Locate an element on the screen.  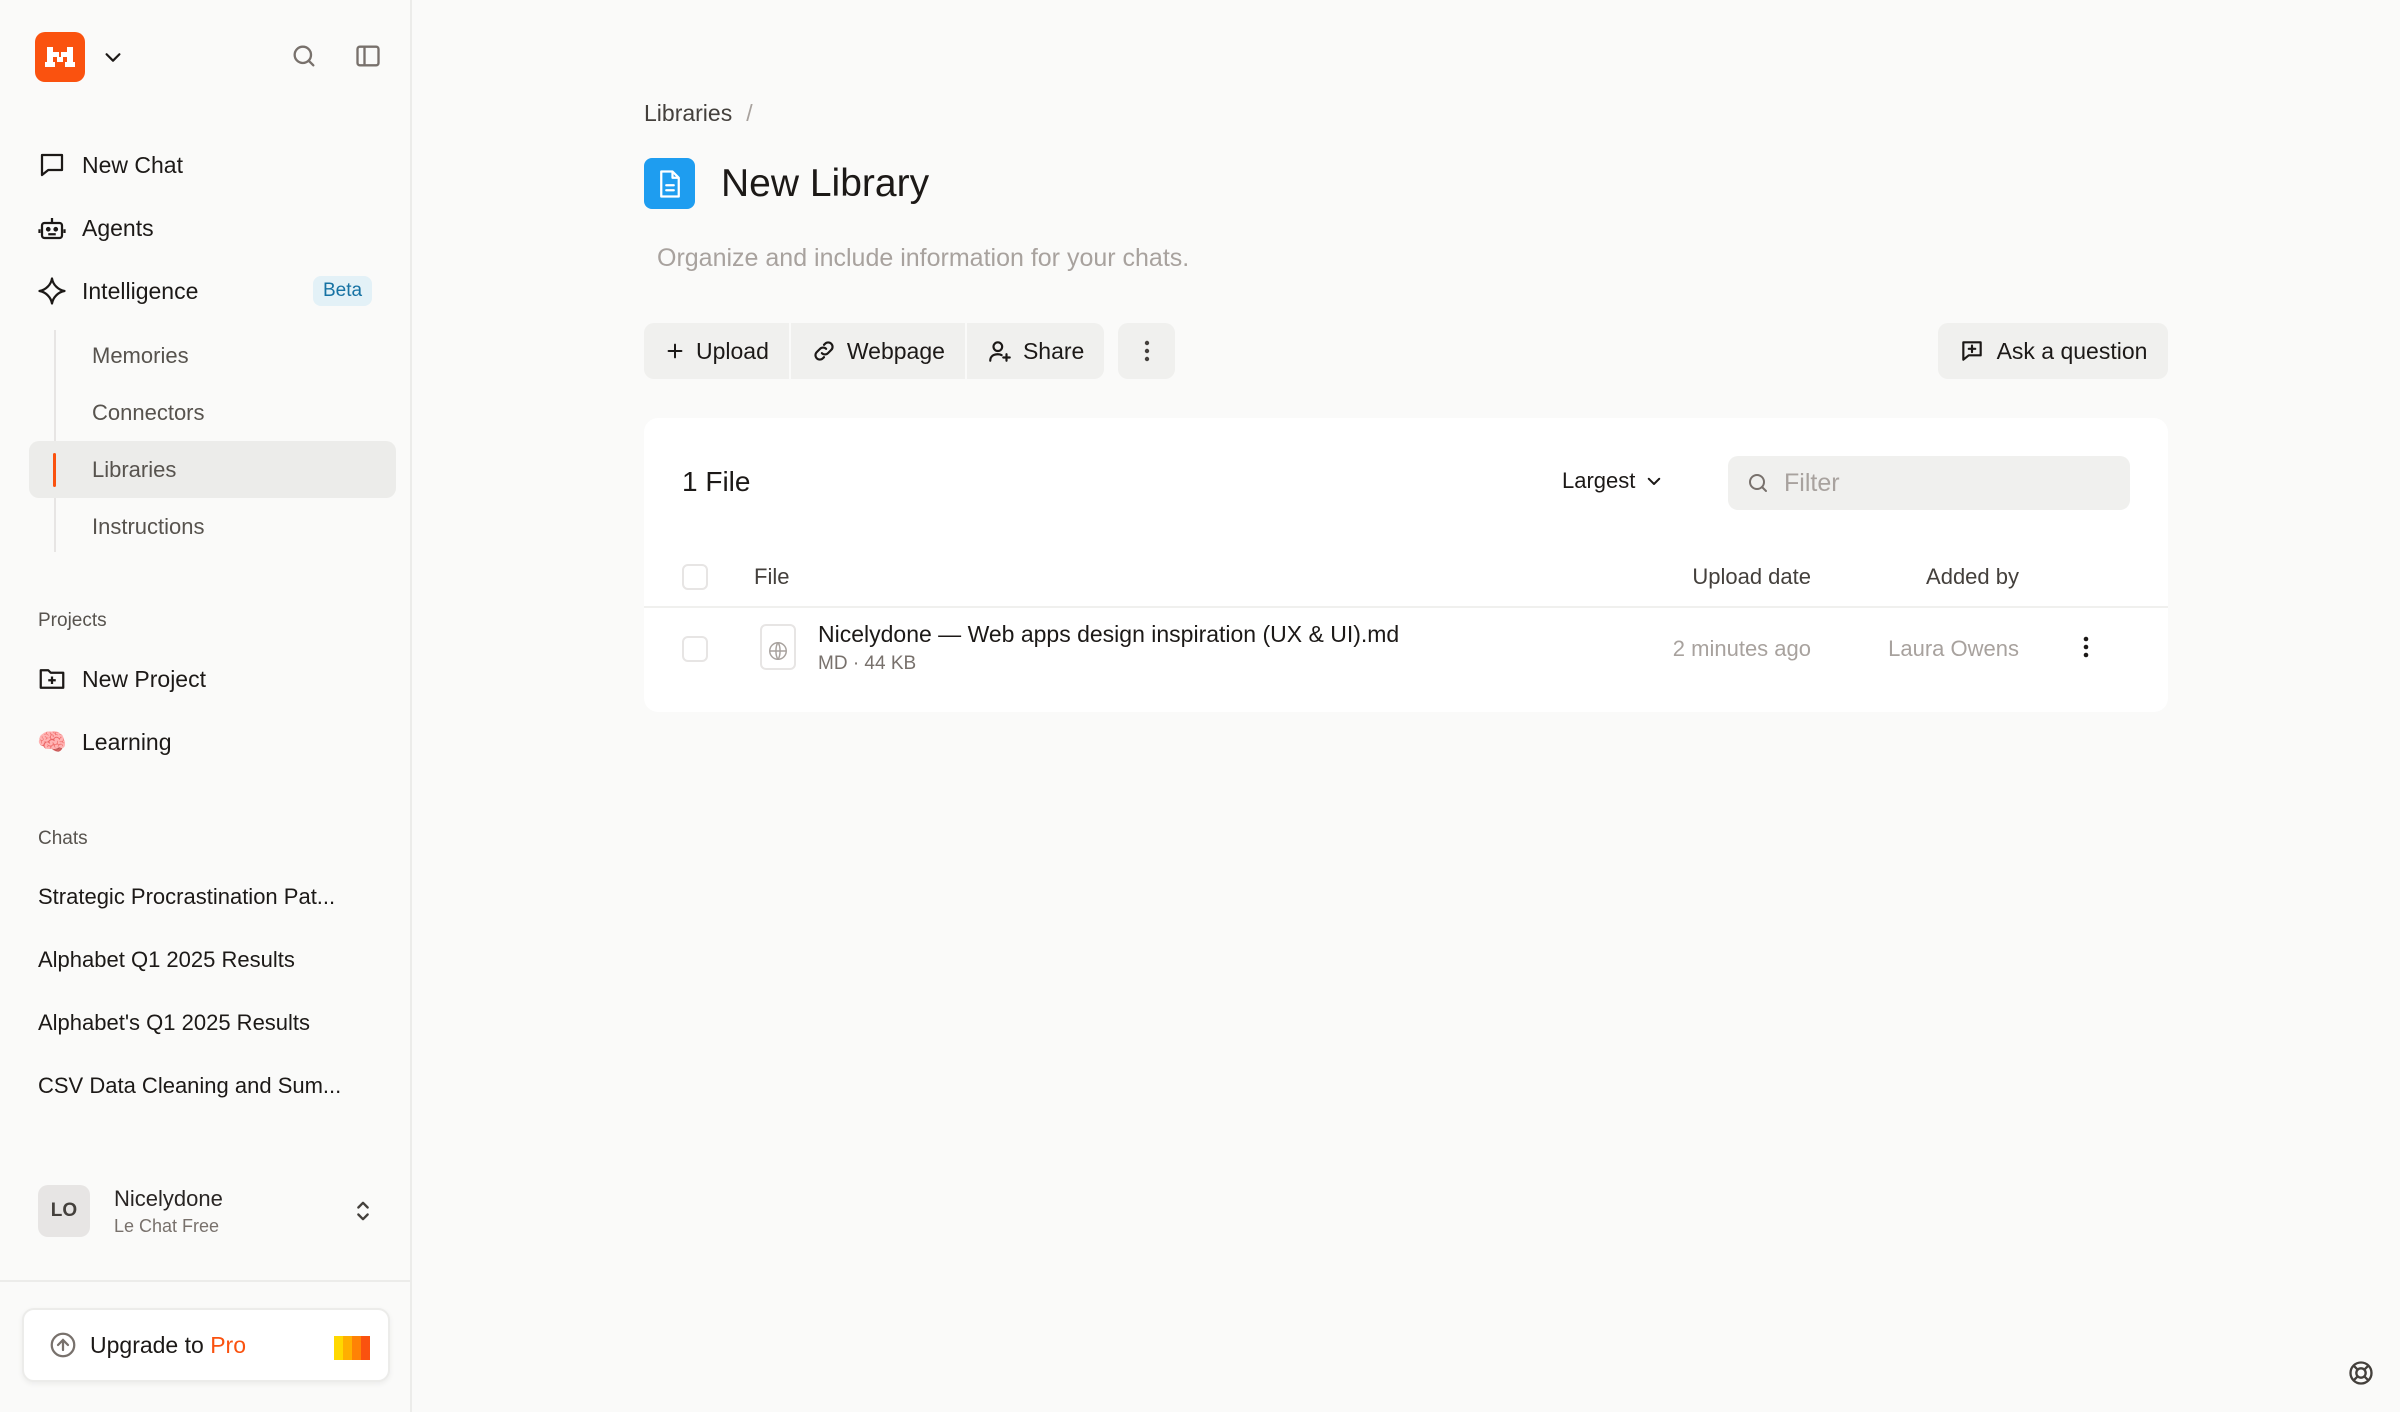
page-title: New Library is located at coordinates (825, 183).